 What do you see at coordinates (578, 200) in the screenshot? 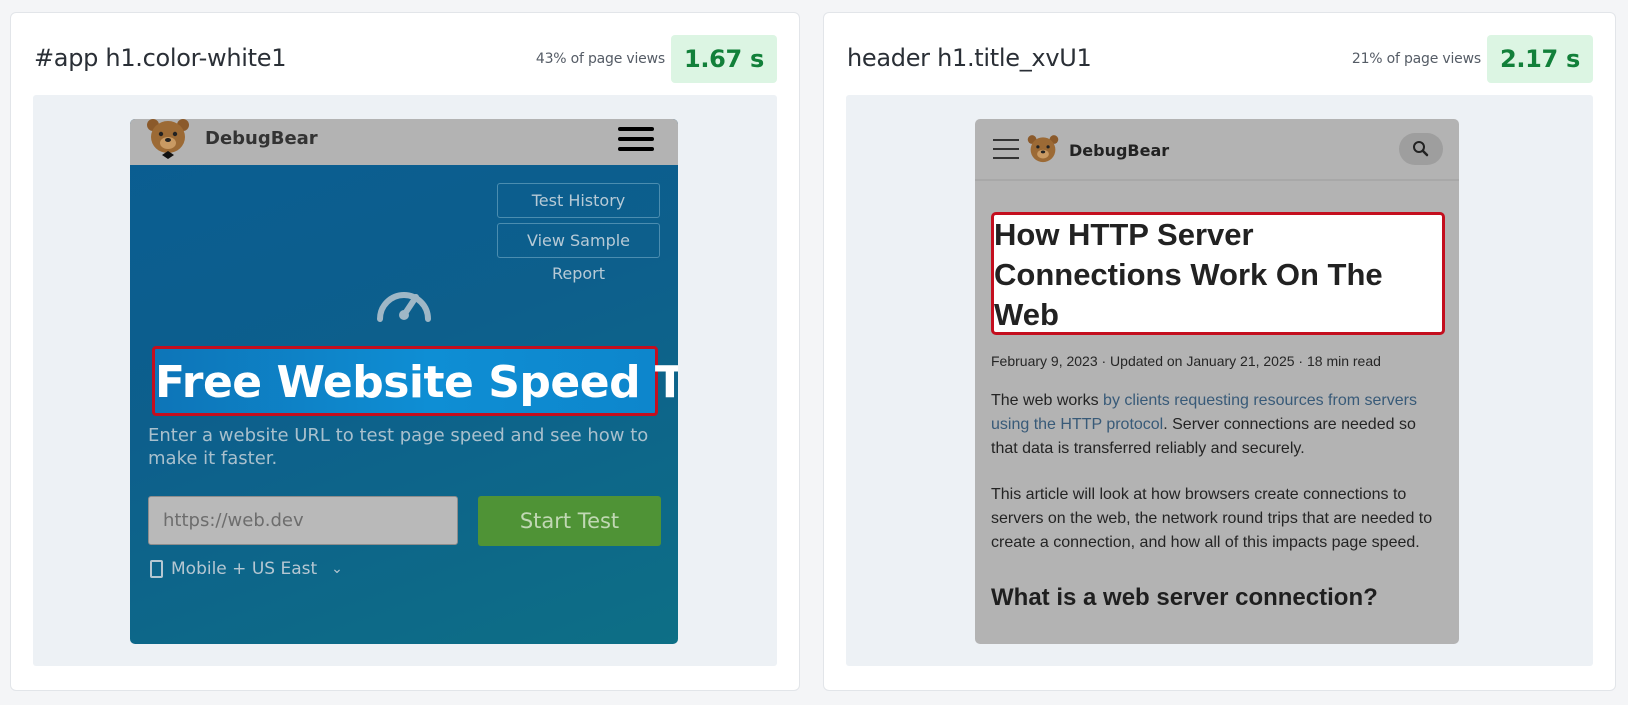
I see `test-history-button: Test History` at bounding box center [578, 200].